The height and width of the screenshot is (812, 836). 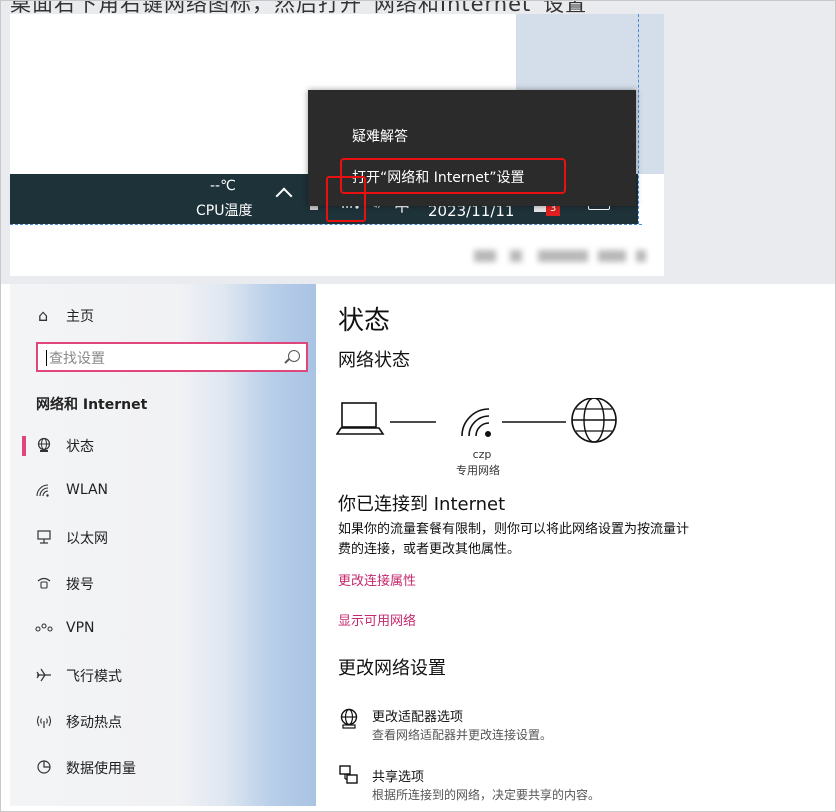 What do you see at coordinates (80, 316) in the screenshot?
I see `sidebar-home: 主页` at bounding box center [80, 316].